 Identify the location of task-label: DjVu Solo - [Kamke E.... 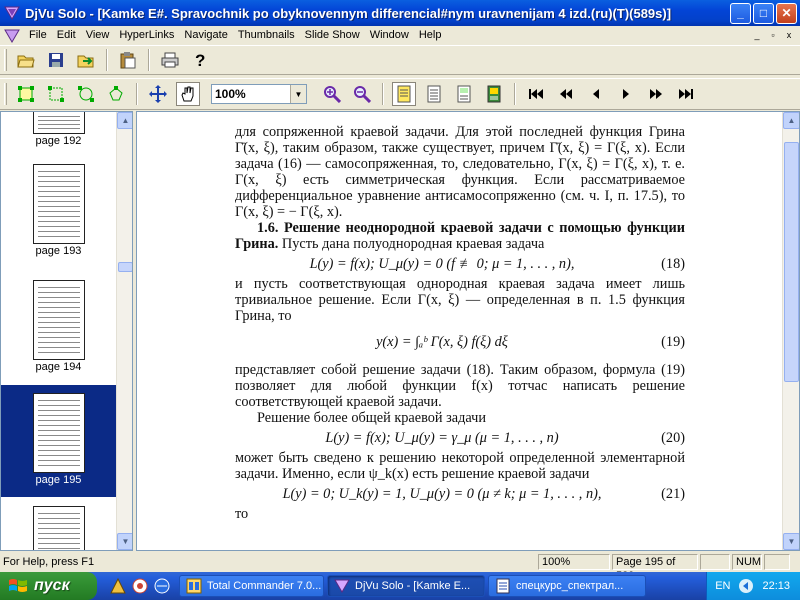
(413, 586).